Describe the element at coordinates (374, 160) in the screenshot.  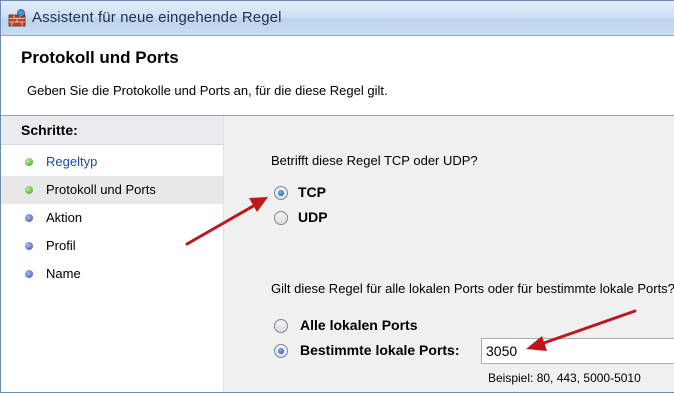
I see `protocol-question: Betrifft diese Regel TCP oder UDP?` at that location.